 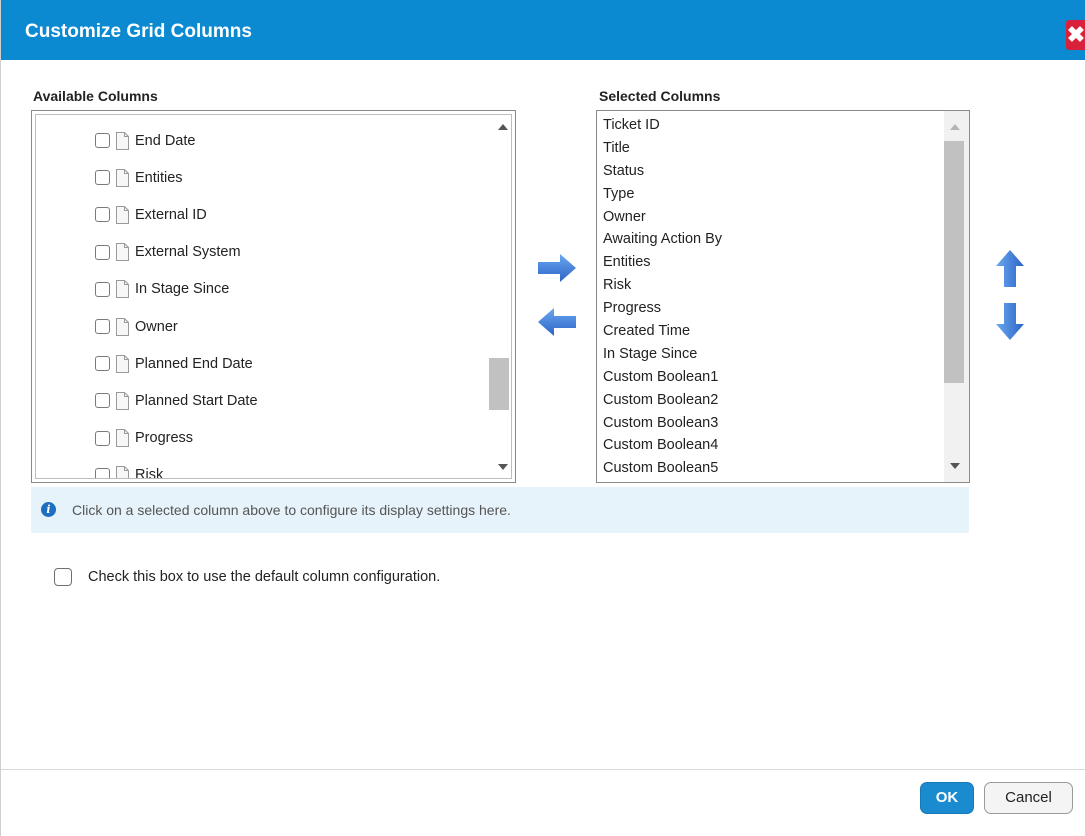 I want to click on selected-column-item: Custom String10, so click(x=662, y=481).